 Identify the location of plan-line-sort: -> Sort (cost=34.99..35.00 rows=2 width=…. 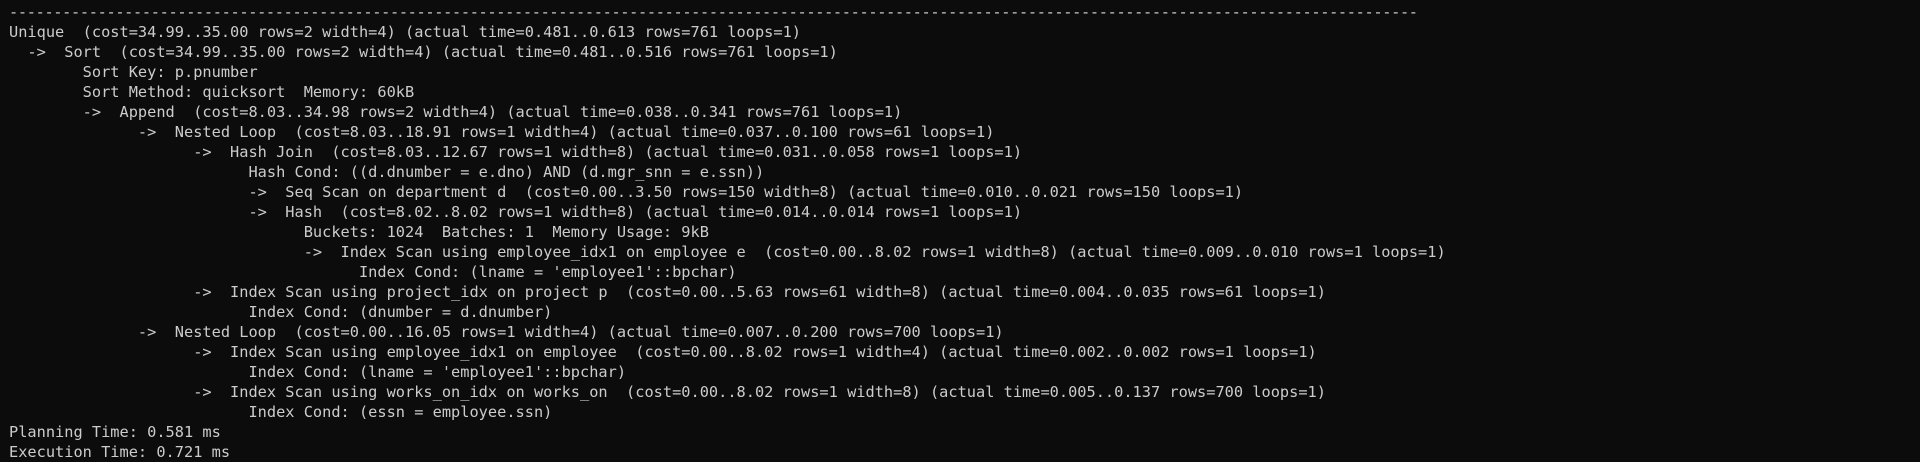
(423, 52).